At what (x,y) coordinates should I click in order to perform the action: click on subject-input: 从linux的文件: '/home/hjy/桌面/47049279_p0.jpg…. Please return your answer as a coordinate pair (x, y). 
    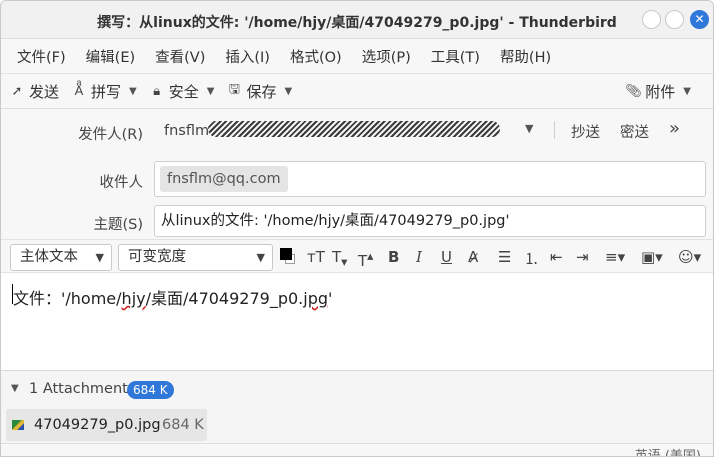
    Looking at the image, I should click on (430, 221).